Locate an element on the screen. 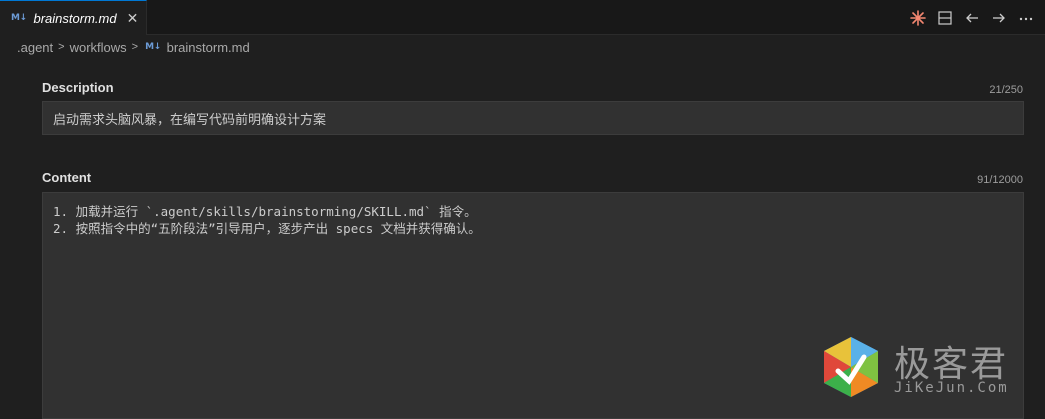 The width and height of the screenshot is (1045, 419). go-back-icon is located at coordinates (972, 18).